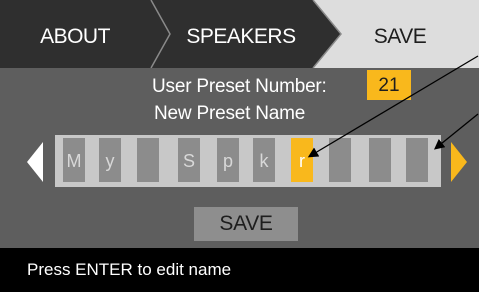 The height and width of the screenshot is (292, 479). I want to click on name-char-slot: k, so click(264, 160).